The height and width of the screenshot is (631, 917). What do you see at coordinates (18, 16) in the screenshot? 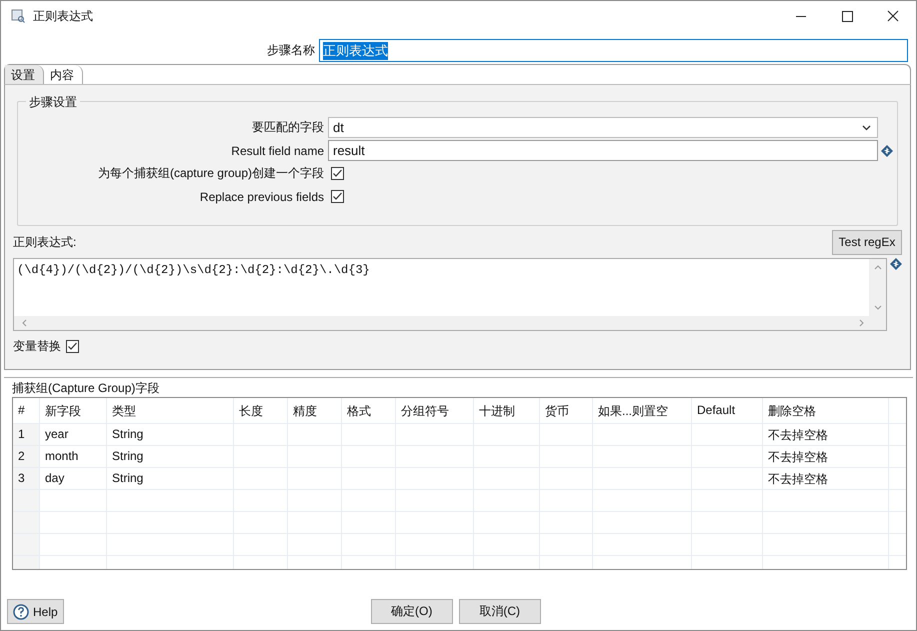
I see `app-icon` at bounding box center [18, 16].